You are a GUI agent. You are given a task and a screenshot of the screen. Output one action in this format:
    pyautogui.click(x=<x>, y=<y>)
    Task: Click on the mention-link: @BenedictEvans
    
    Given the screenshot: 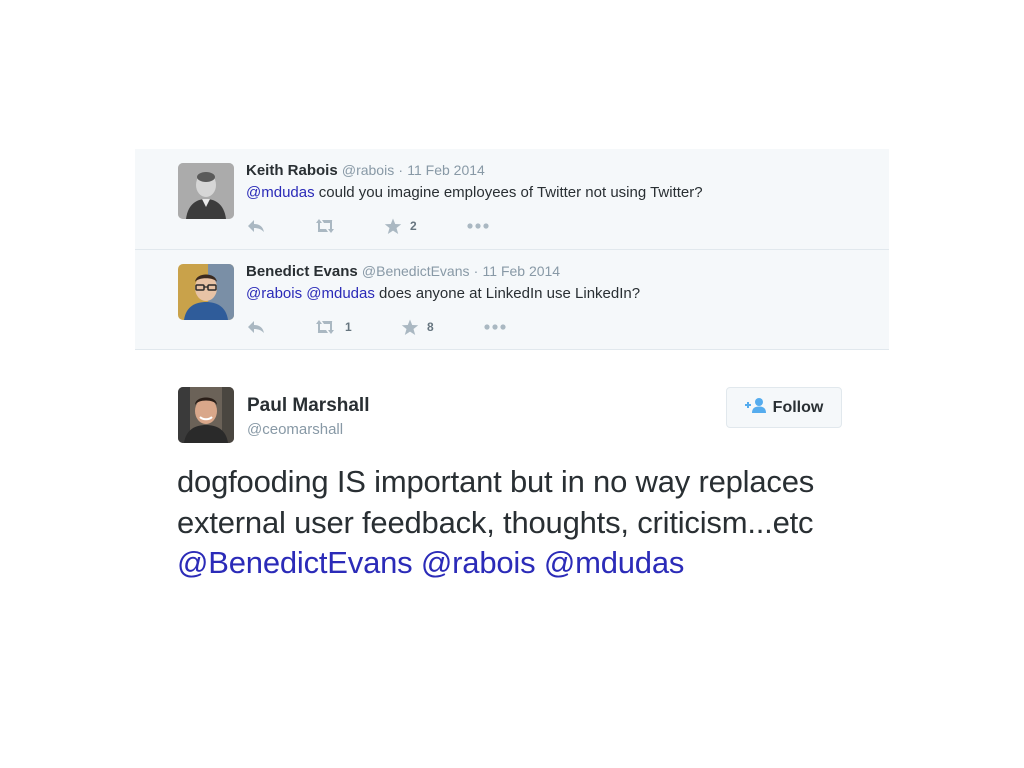 What is the action you would take?
    pyautogui.click(x=295, y=562)
    